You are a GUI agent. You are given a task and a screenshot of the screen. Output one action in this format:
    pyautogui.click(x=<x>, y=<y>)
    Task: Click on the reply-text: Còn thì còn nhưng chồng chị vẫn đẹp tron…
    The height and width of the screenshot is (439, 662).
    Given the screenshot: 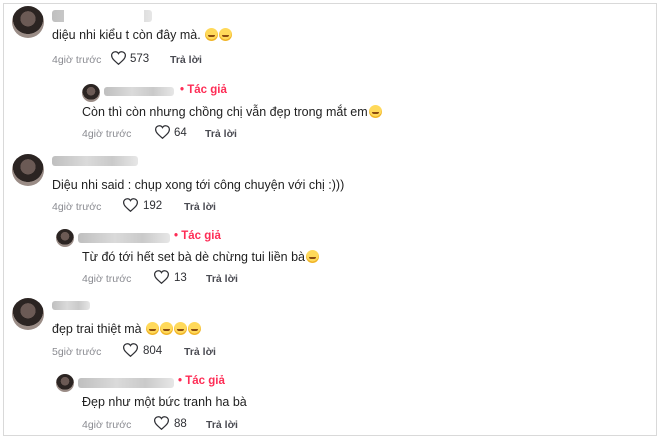 What is the action you would take?
    pyautogui.click(x=232, y=112)
    